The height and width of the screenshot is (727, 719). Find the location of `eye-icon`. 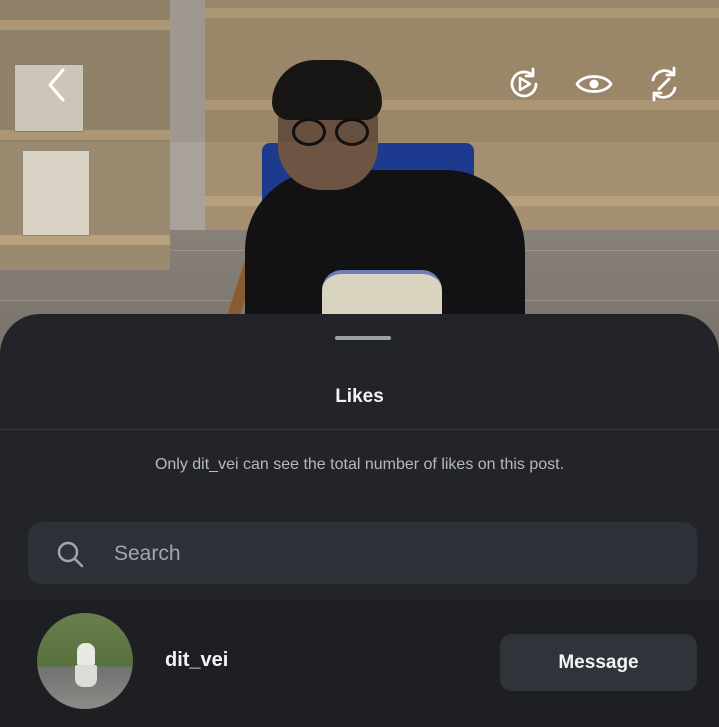

eye-icon is located at coordinates (594, 84).